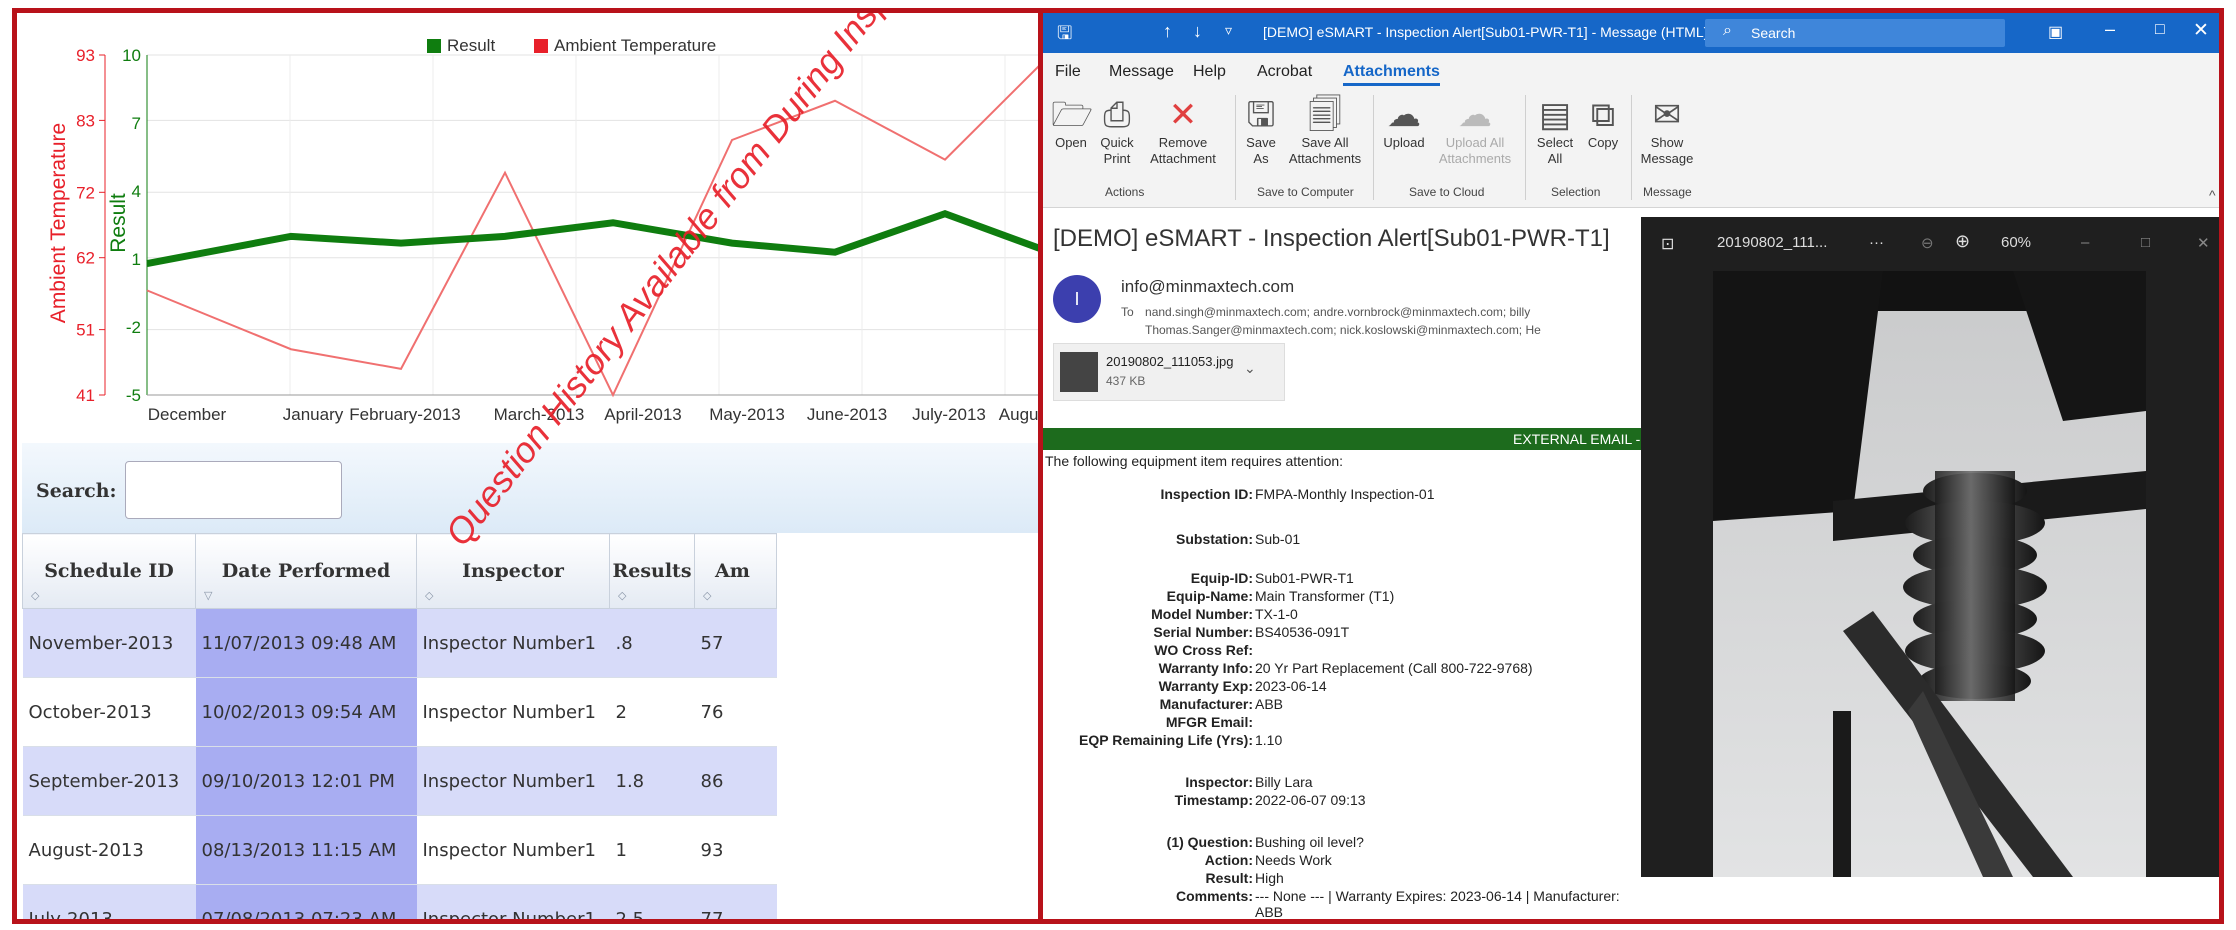 The image size is (2236, 930). Describe the element at coordinates (1404, 123) in the screenshot. I see `upload-button: ☁ Upload` at that location.